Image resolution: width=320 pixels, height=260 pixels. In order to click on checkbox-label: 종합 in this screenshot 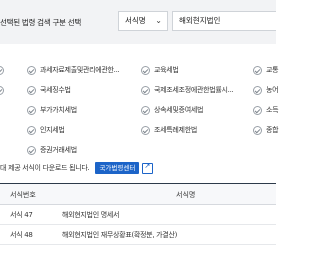, I will do `click(272, 130)`.